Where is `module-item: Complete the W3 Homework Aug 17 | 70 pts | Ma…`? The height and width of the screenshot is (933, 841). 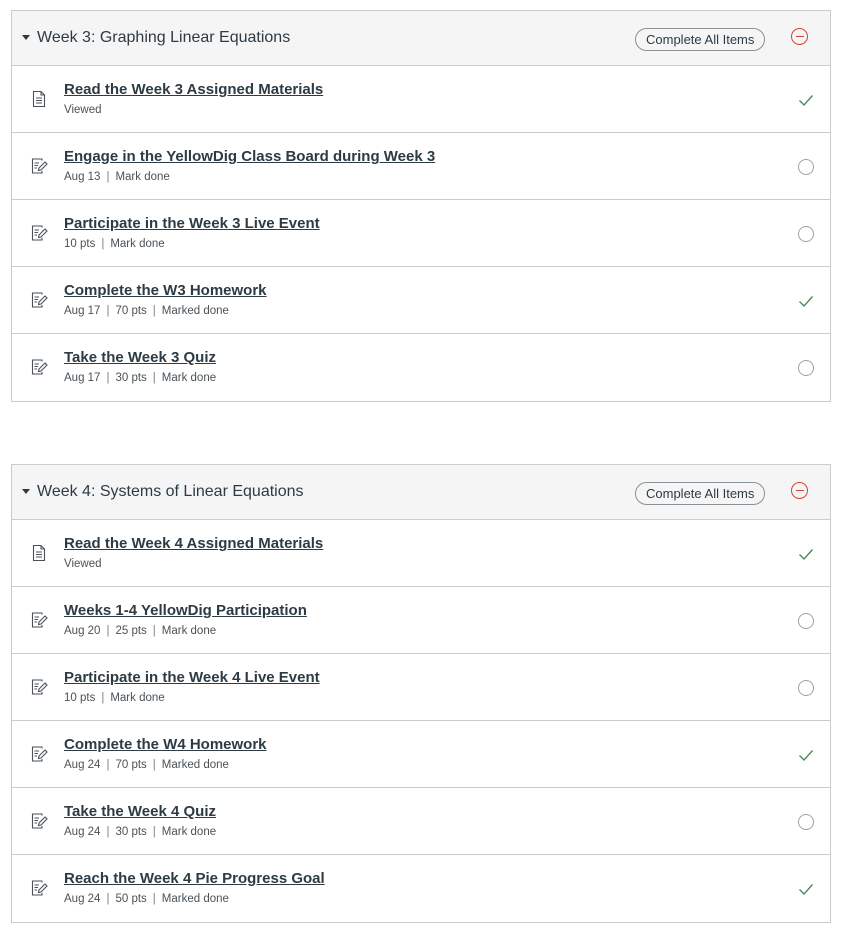 module-item: Complete the W3 Homework Aug 17 | 70 pts | Ma… is located at coordinates (421, 300).